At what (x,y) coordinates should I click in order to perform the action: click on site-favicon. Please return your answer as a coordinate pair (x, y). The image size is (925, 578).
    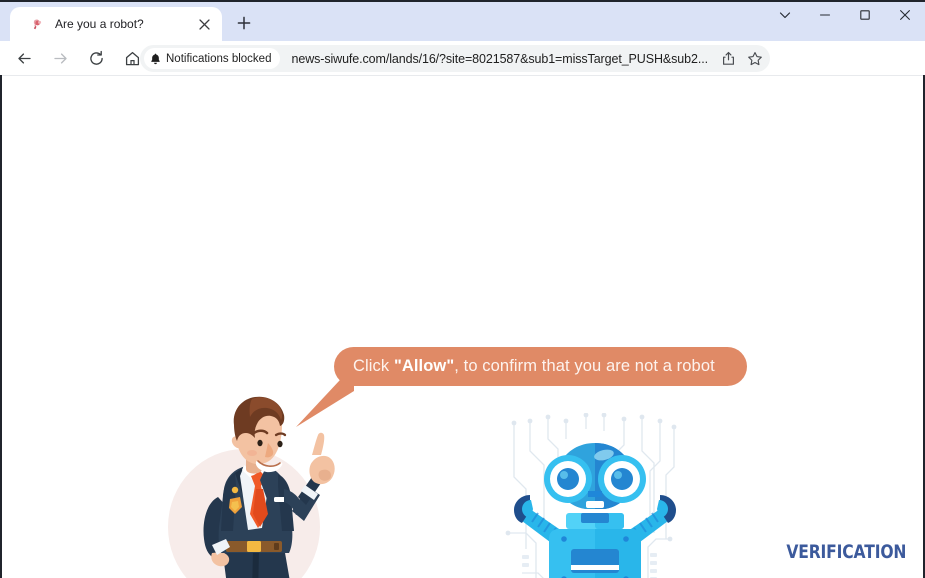
    Looking at the image, I should click on (37, 24).